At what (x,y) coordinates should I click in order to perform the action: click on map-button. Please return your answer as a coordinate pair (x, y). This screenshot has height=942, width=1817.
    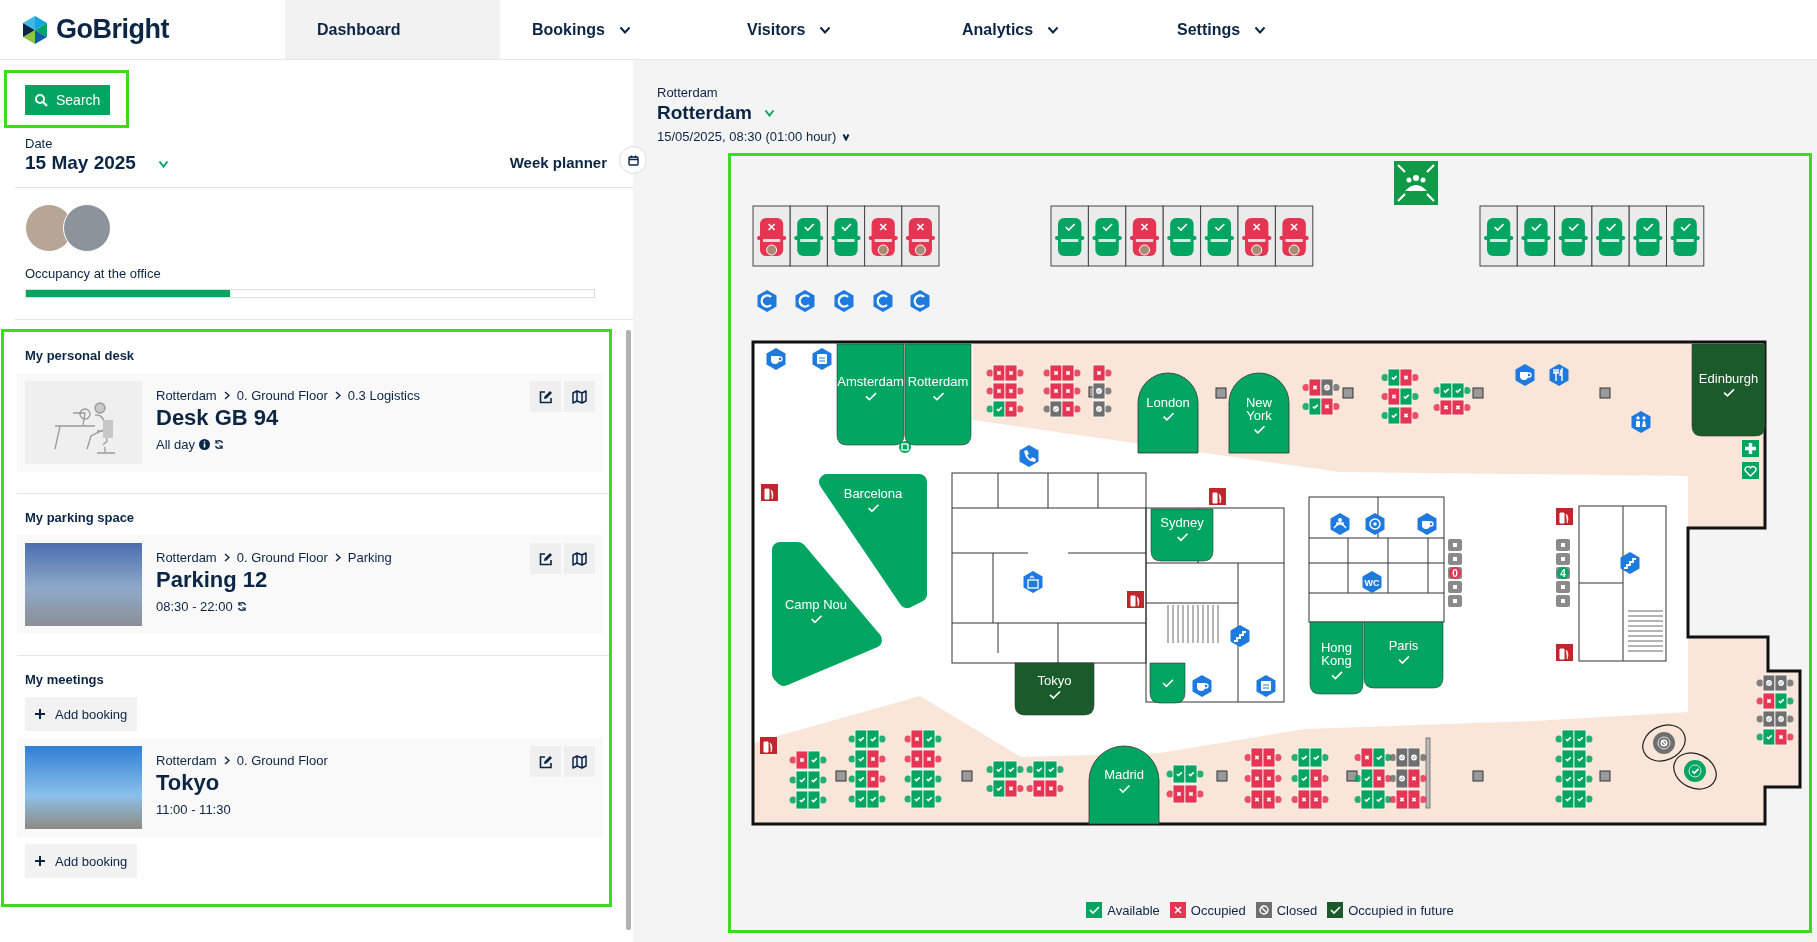
    Looking at the image, I should click on (579, 761).